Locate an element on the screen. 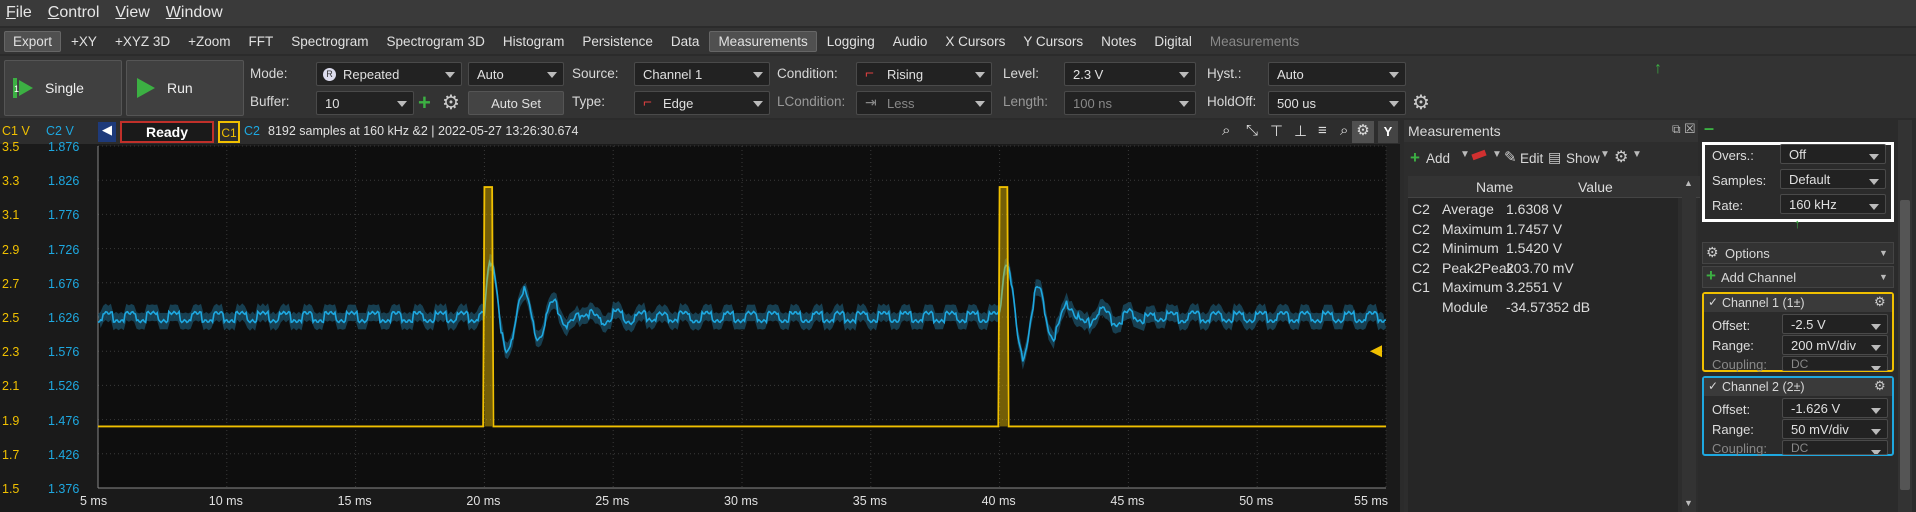  channel-2-title: Channel 2 (2±) is located at coordinates (1763, 387).